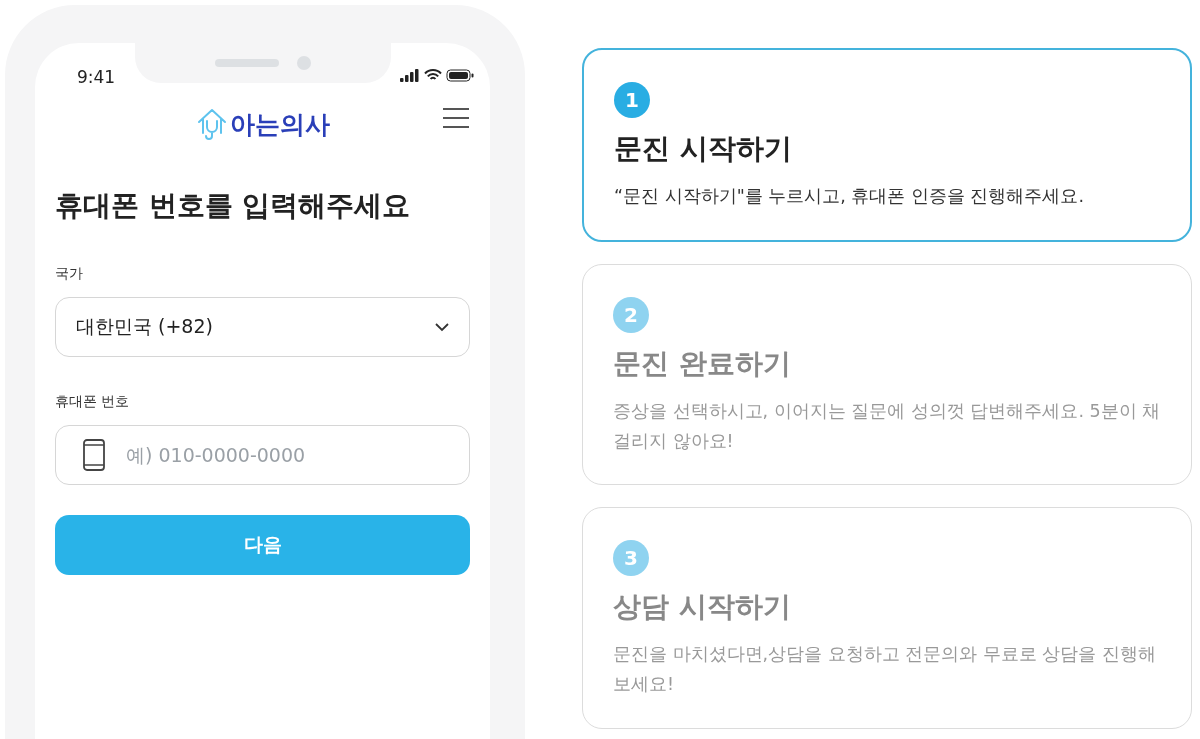  I want to click on chevron-down-icon, so click(442, 327).